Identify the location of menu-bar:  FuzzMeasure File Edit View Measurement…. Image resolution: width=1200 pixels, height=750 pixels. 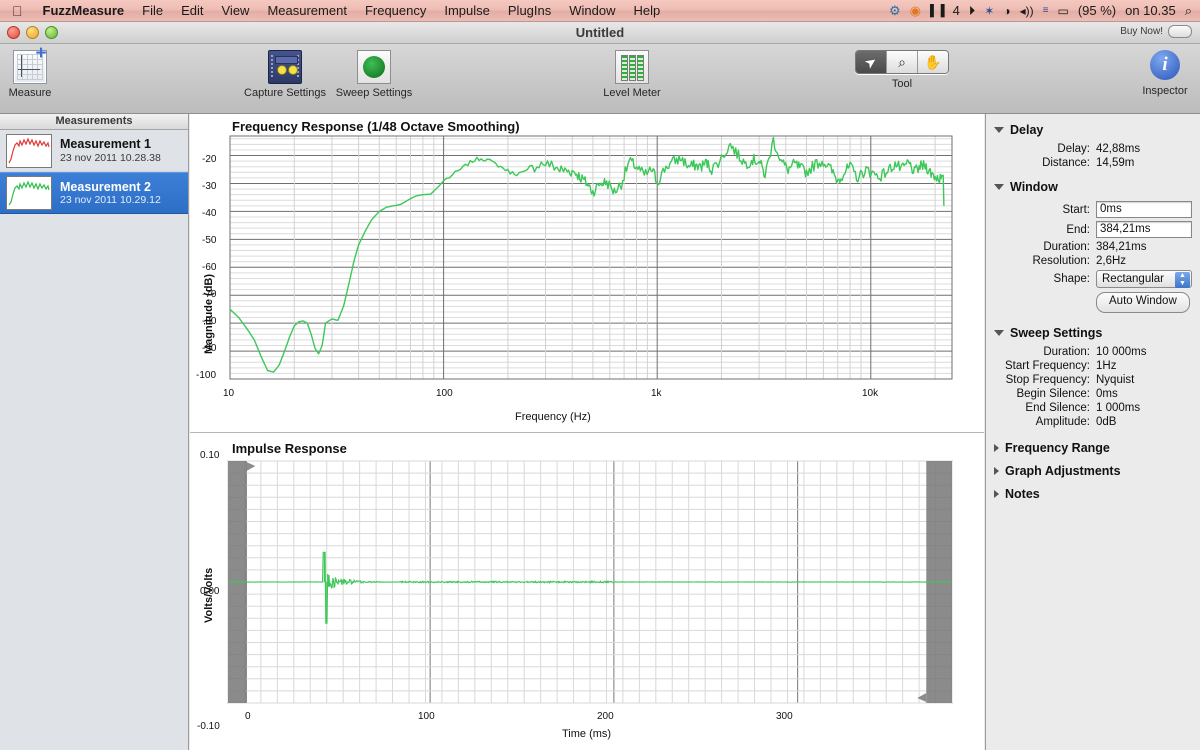
(600, 11).